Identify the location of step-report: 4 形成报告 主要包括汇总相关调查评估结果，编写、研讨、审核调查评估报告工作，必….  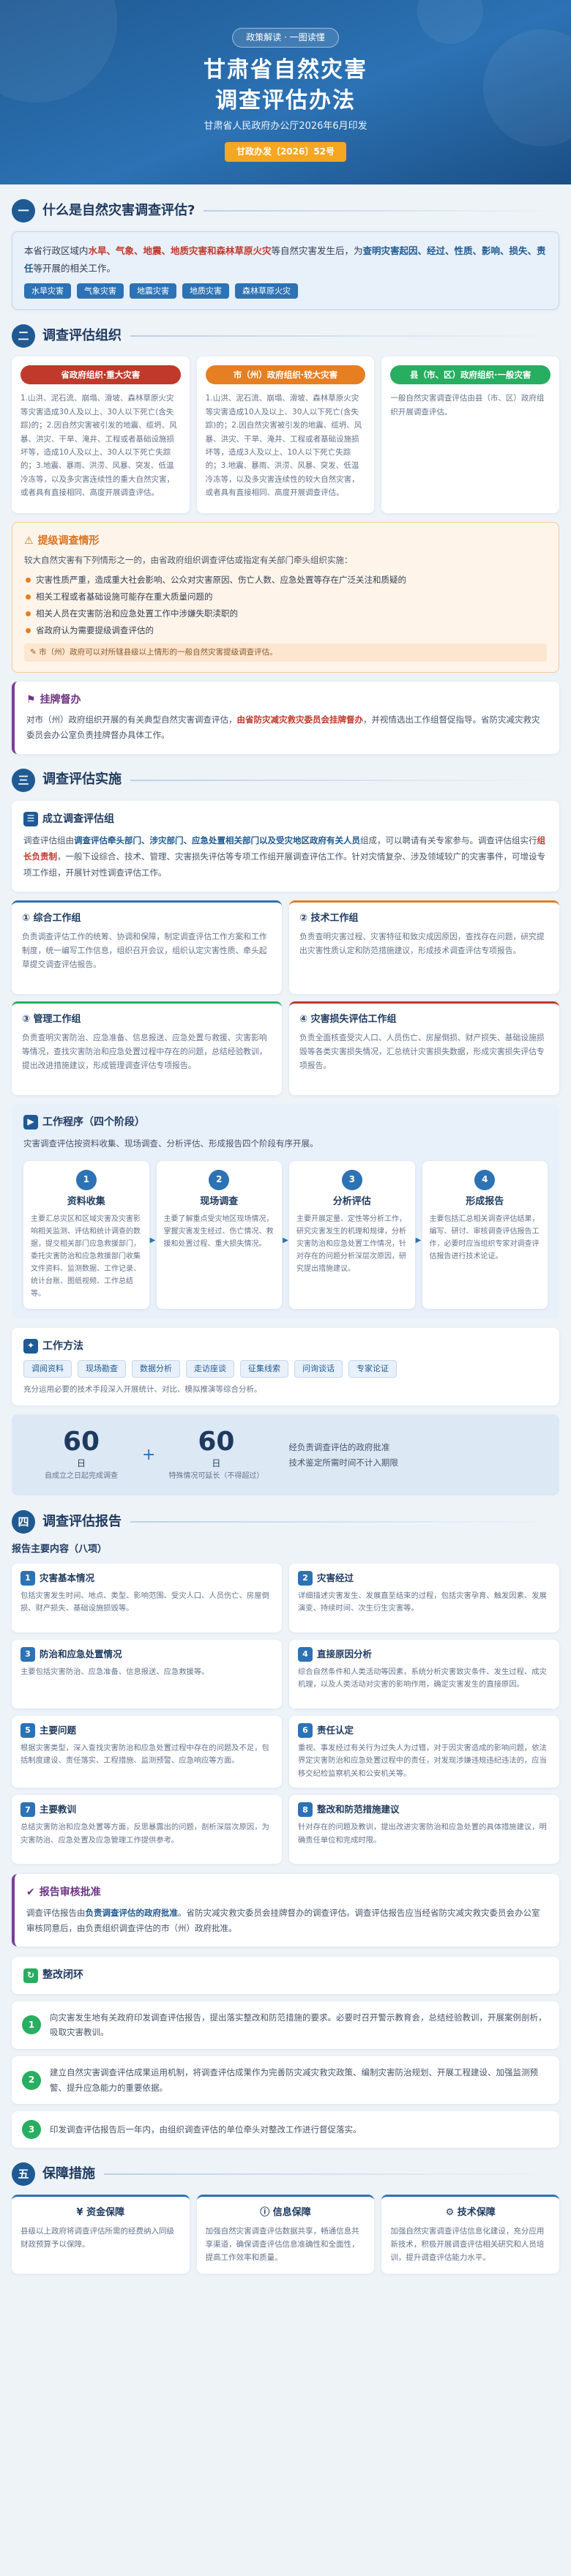
(485, 1234).